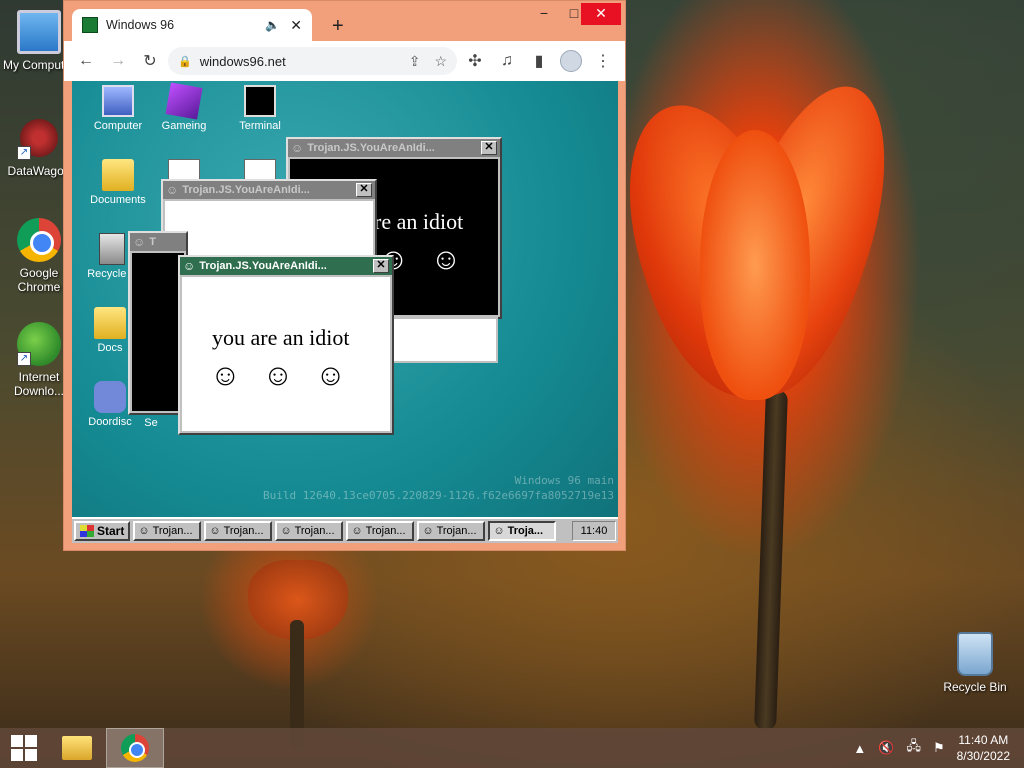  What do you see at coordinates (185, 61) in the screenshot?
I see `lock-icon: 🔒` at bounding box center [185, 61].